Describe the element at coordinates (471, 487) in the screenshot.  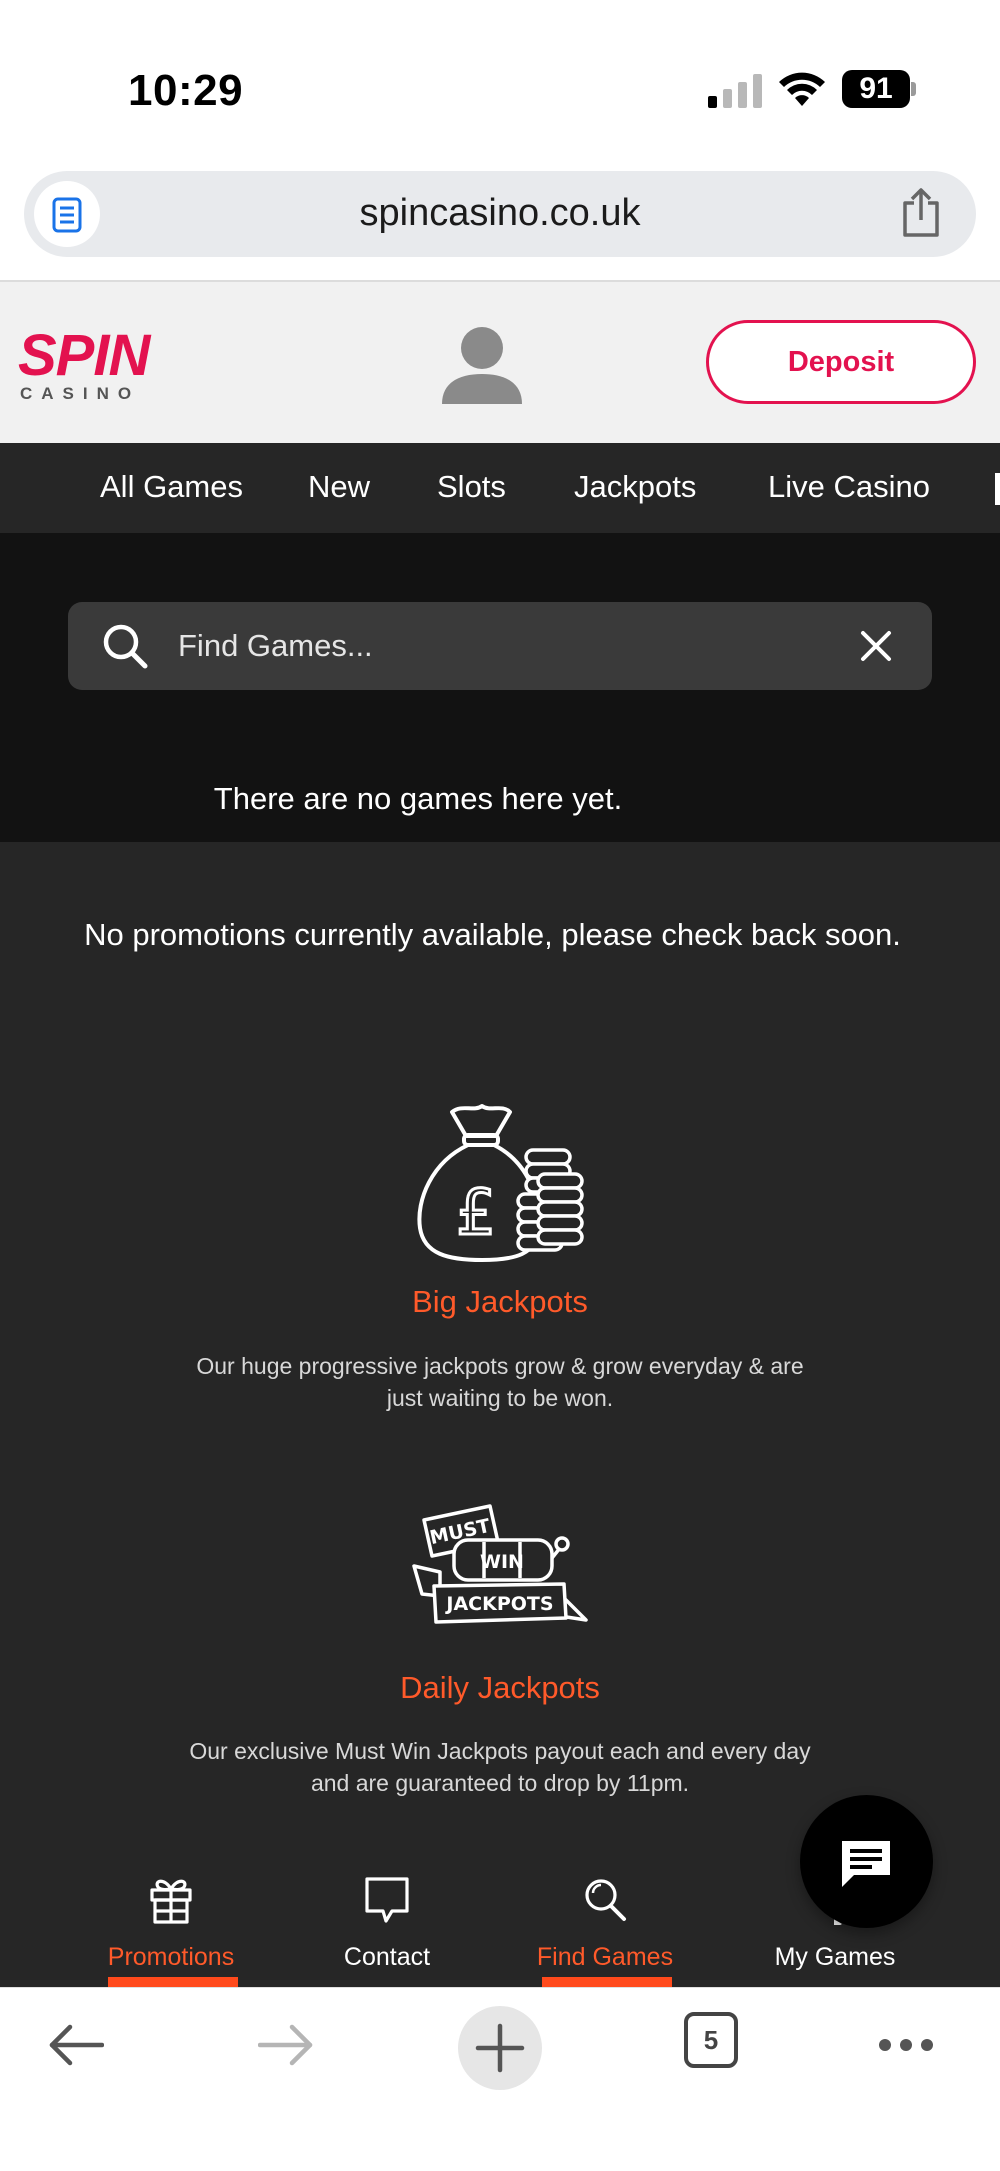
I see `category-slots: Slots` at that location.